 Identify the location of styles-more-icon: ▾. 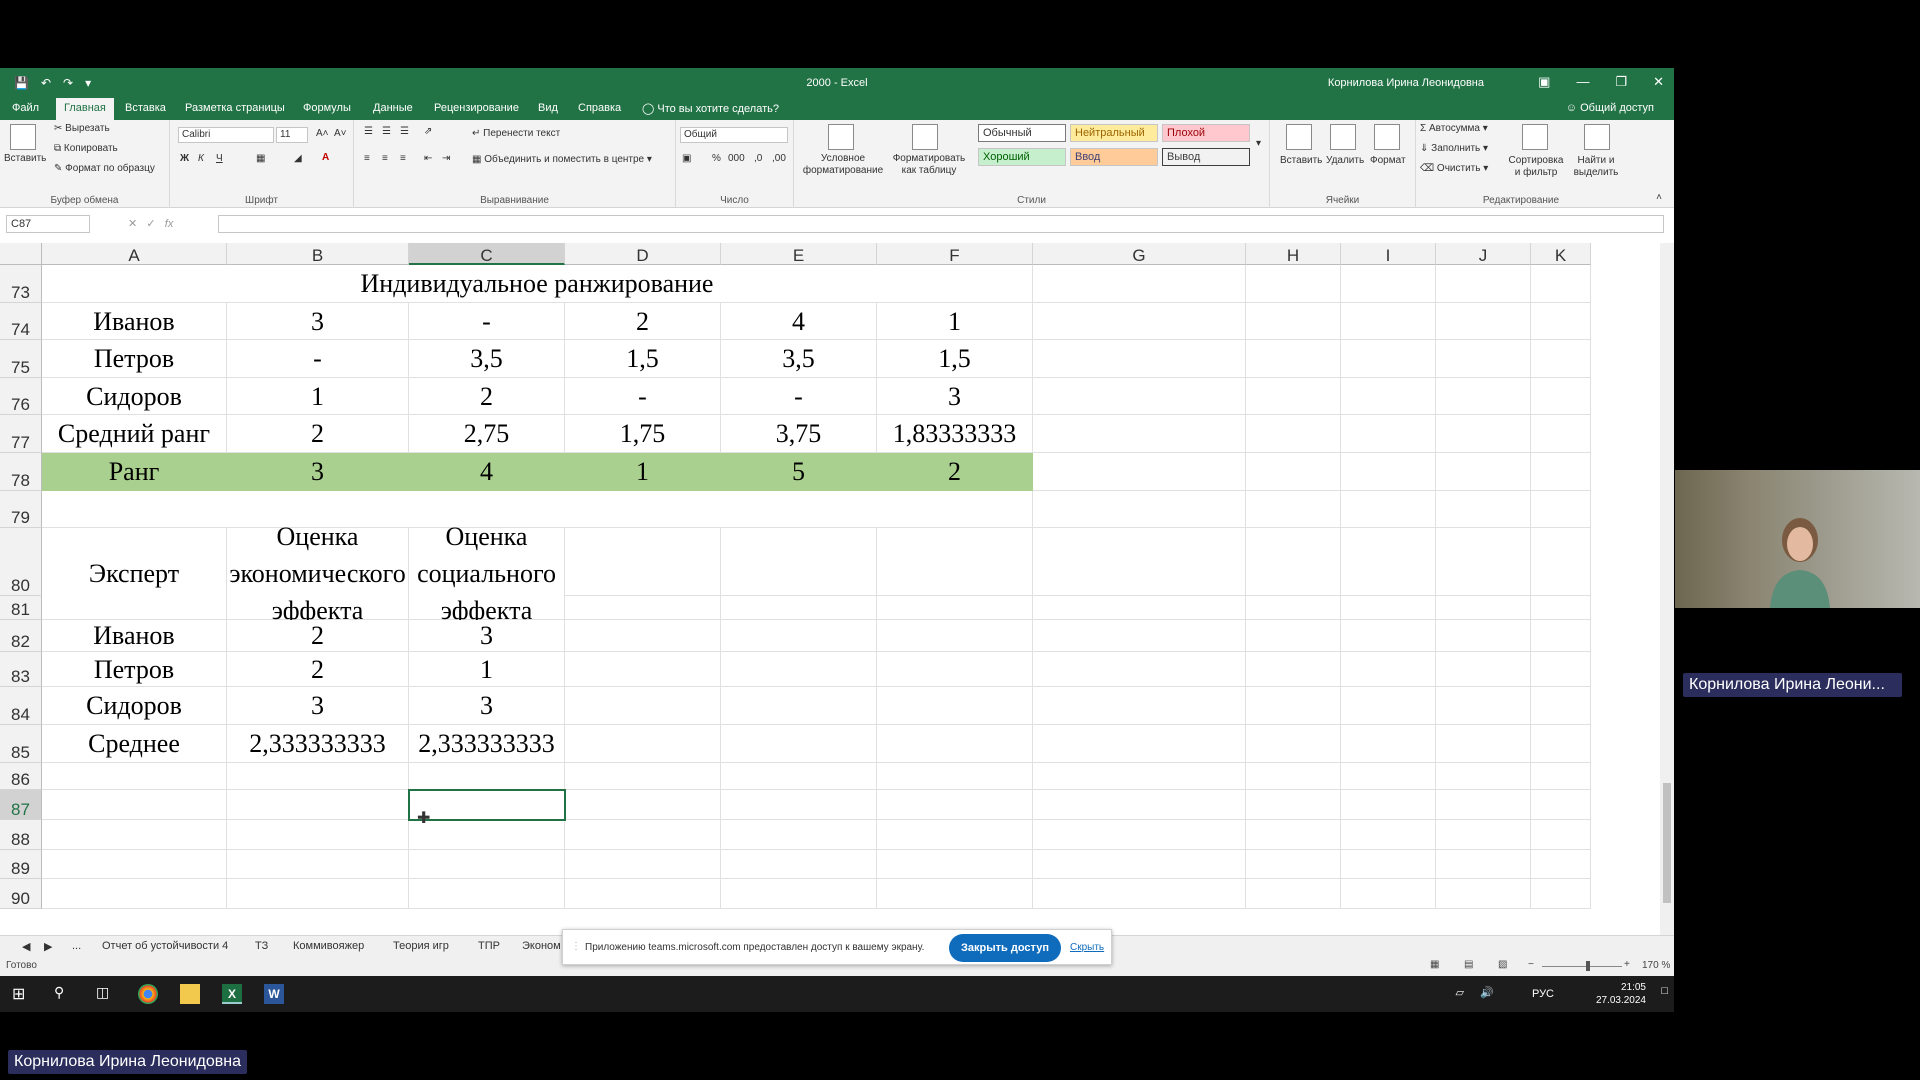
(1258, 143).